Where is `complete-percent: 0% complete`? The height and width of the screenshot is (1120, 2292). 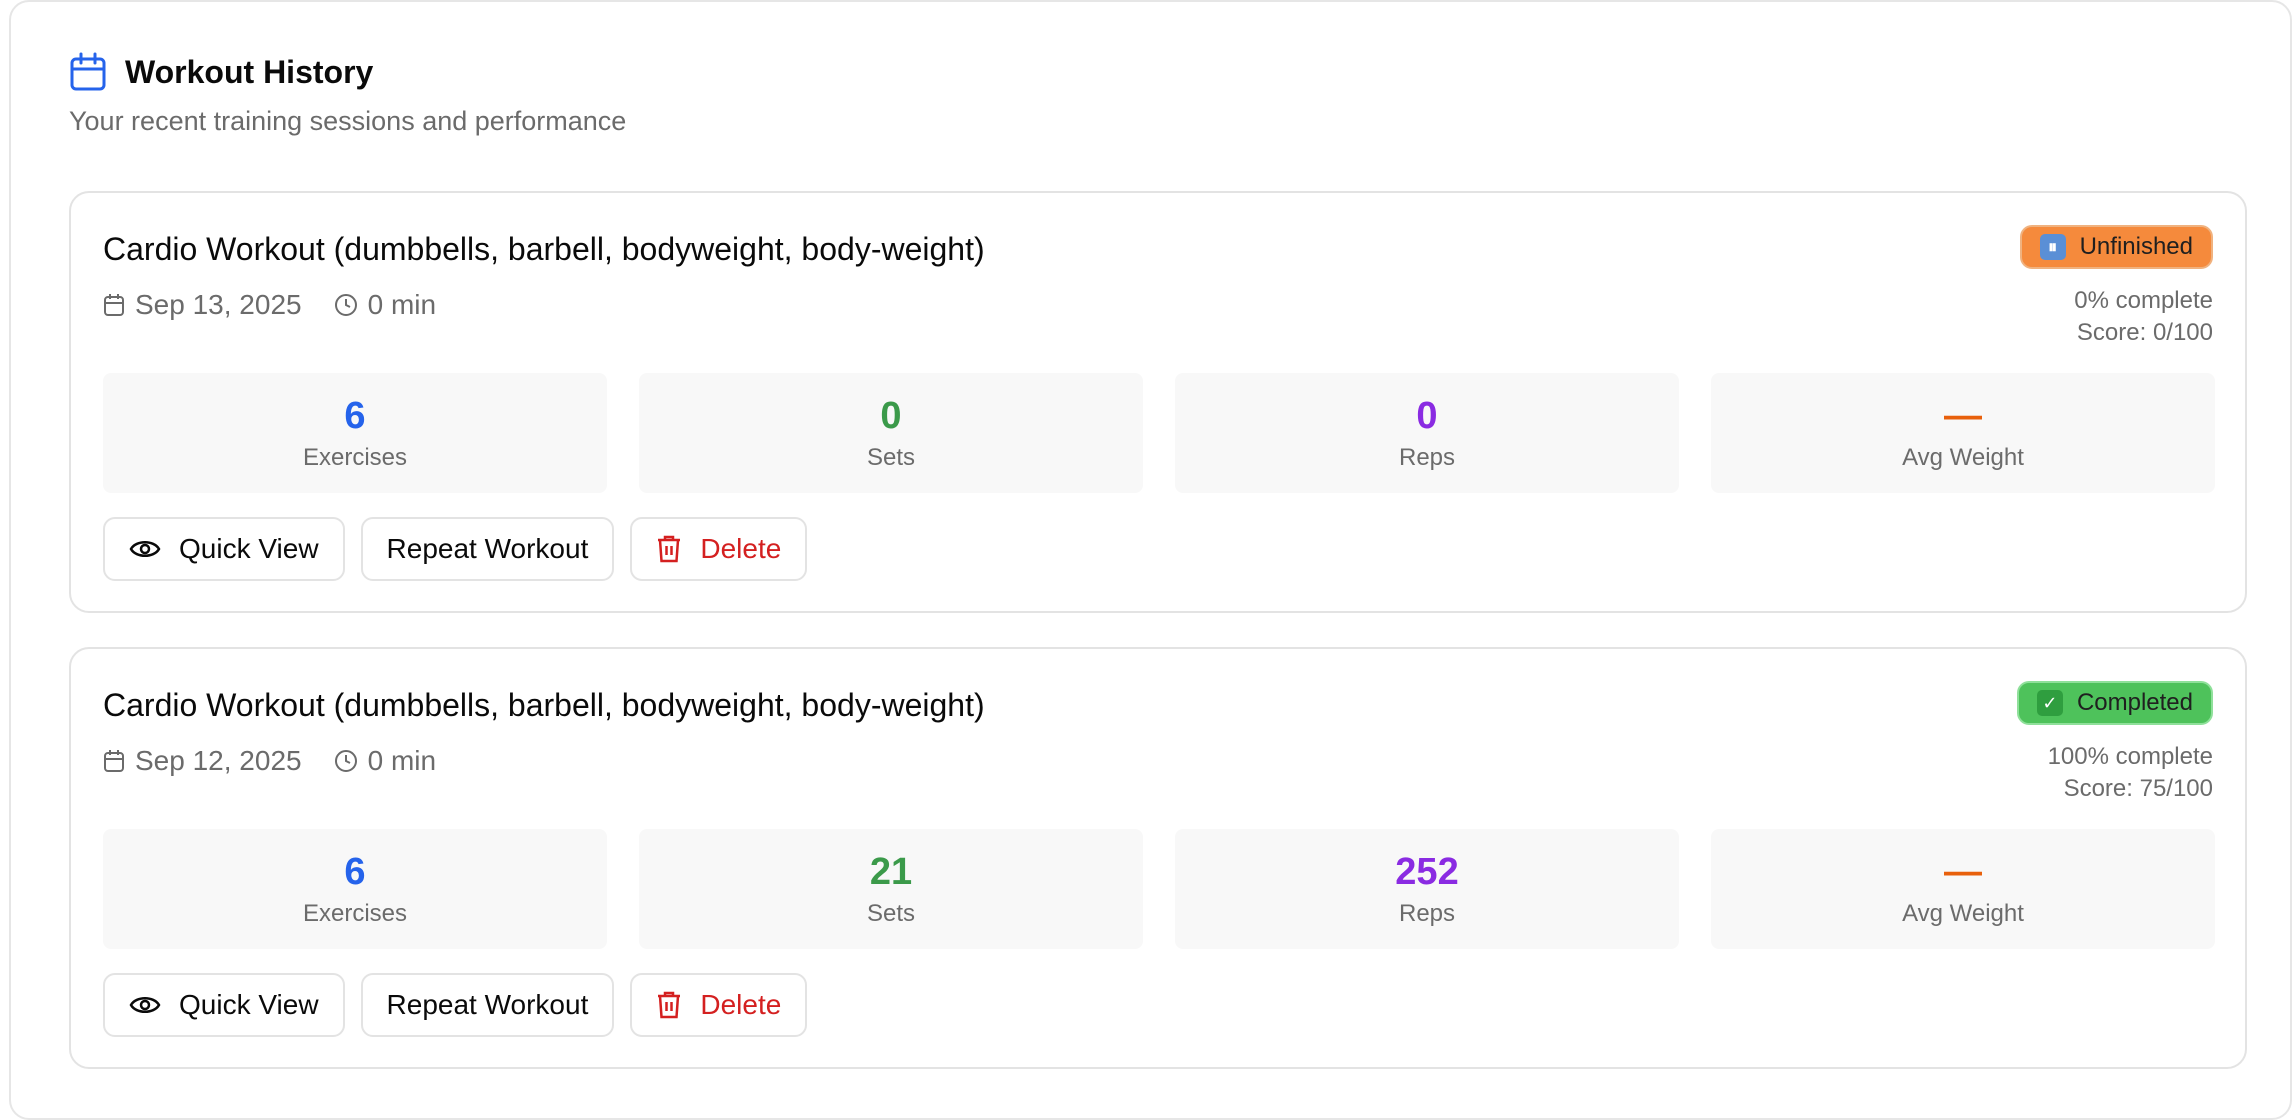 complete-percent: 0% complete is located at coordinates (2143, 300).